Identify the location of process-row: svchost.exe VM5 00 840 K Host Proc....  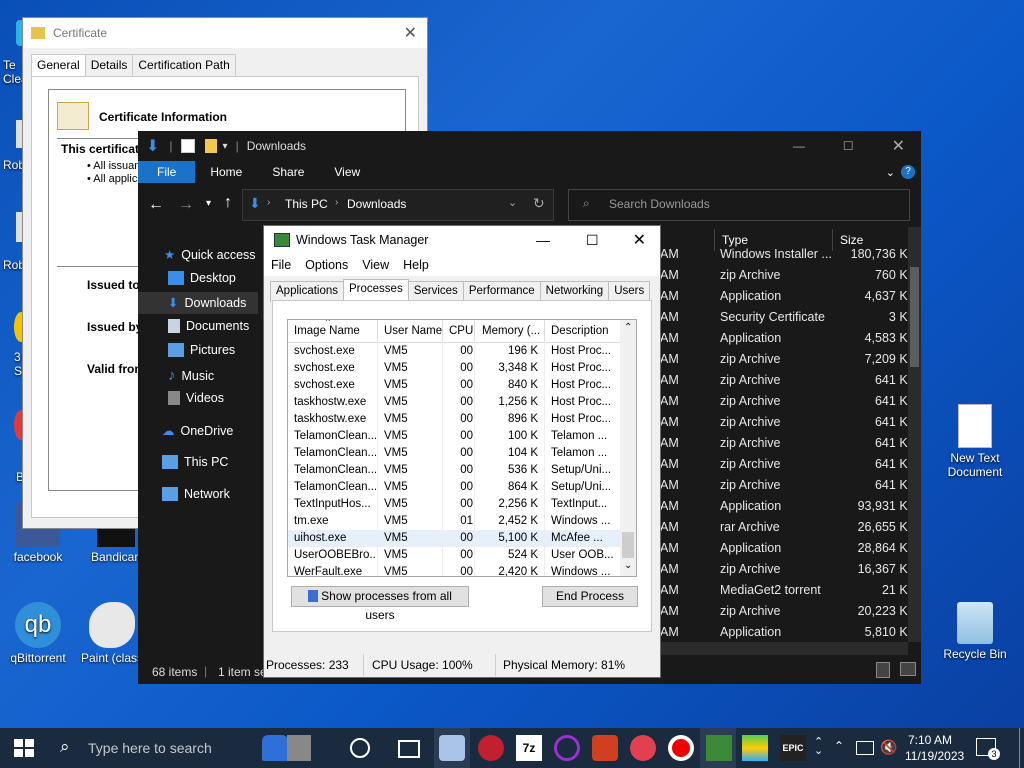
(455, 385).